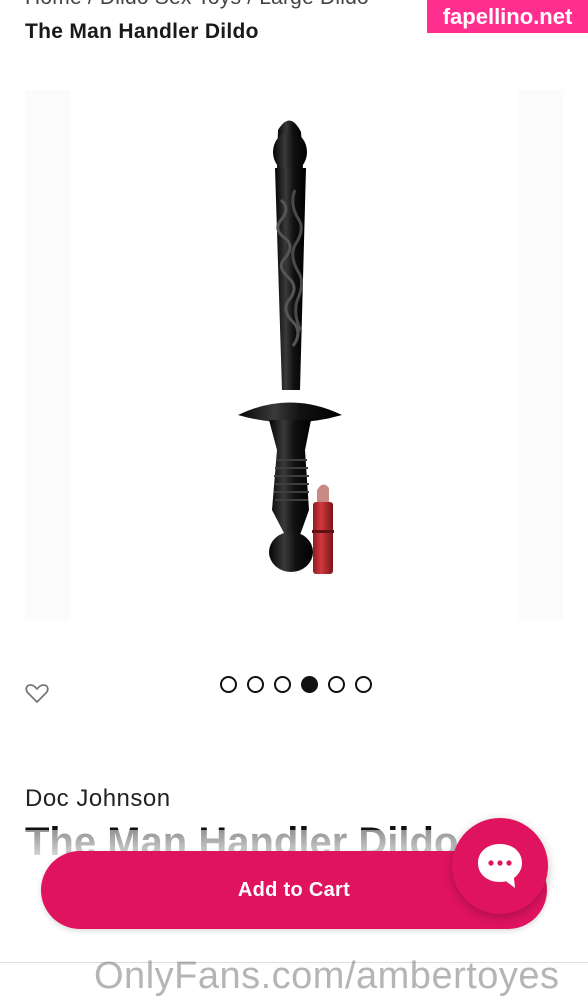 The image size is (588, 1000). I want to click on breadcrumb: Home/Dildo Sex Toys/Large Dildo, so click(197, 8).